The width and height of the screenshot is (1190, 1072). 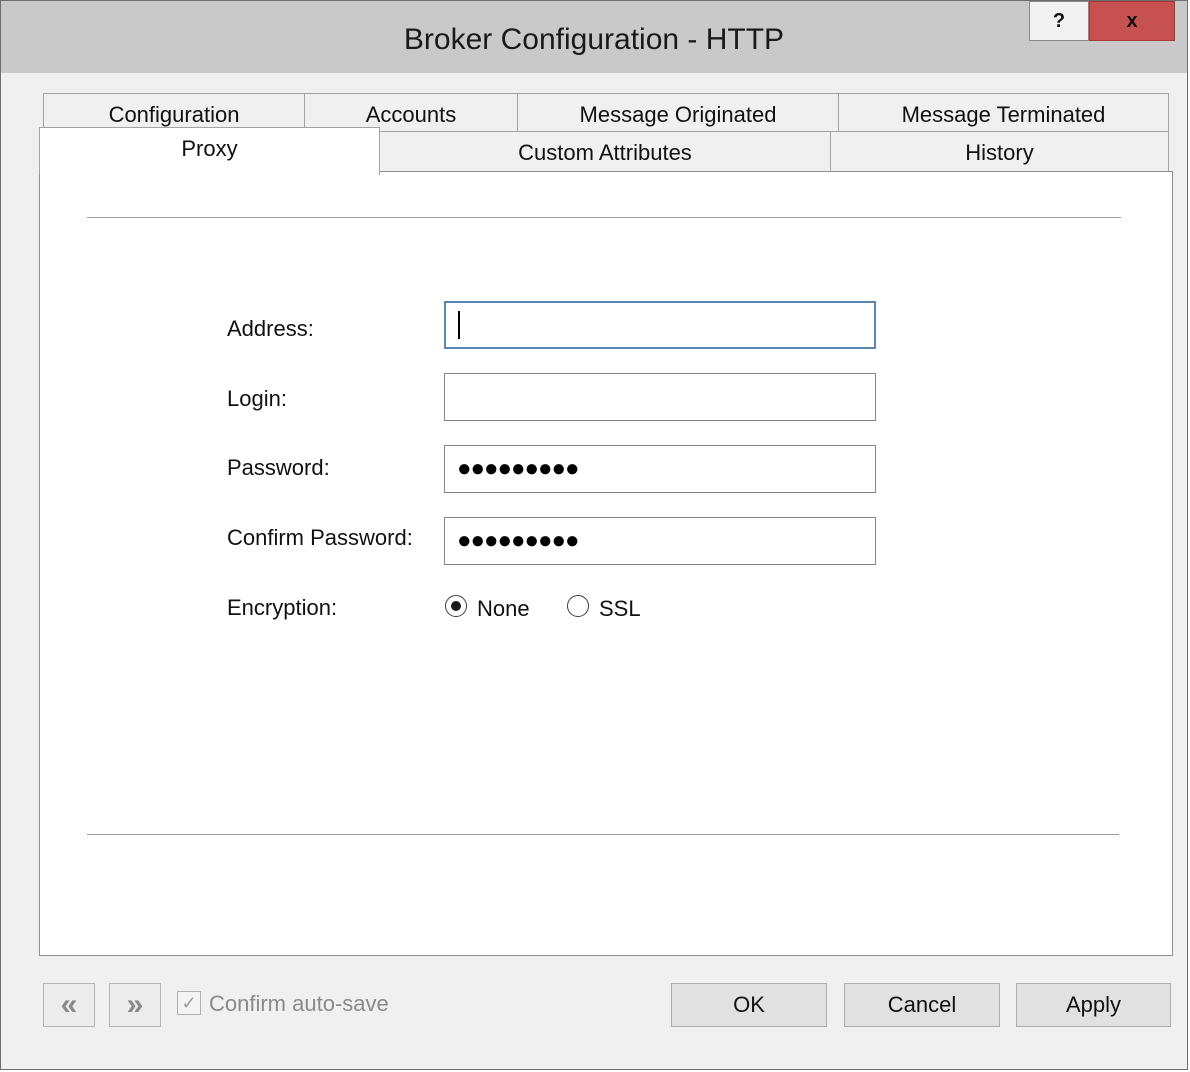 What do you see at coordinates (320, 537) in the screenshot?
I see `confirm-password-label: Confirm Password:` at bounding box center [320, 537].